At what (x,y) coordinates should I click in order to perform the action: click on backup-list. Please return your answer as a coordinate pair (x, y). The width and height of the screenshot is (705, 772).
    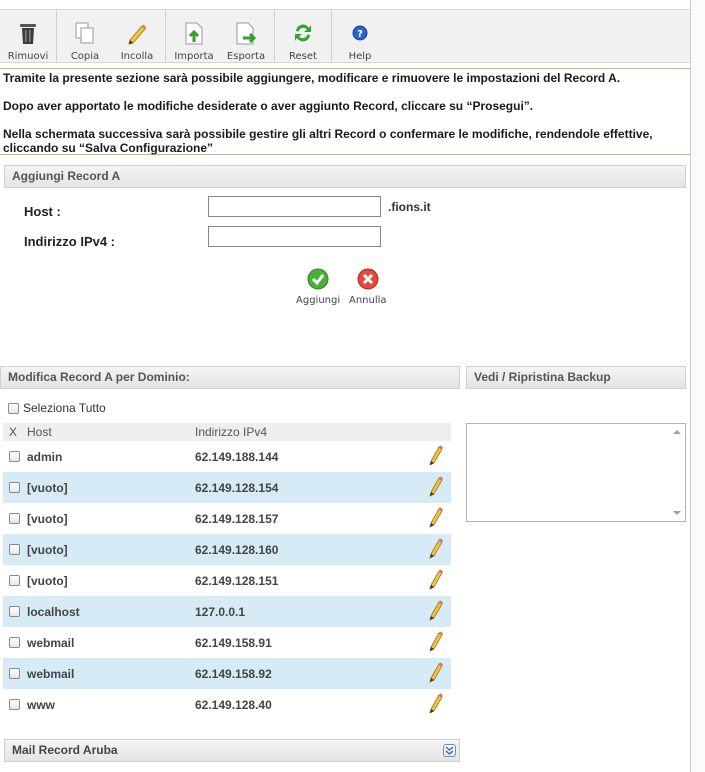
    Looking at the image, I should click on (576, 472).